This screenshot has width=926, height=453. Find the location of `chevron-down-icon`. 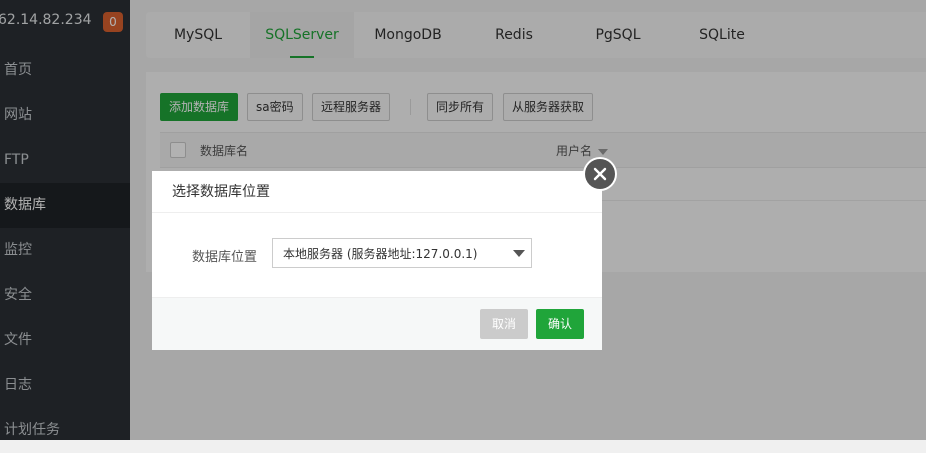

chevron-down-icon is located at coordinates (519, 253).